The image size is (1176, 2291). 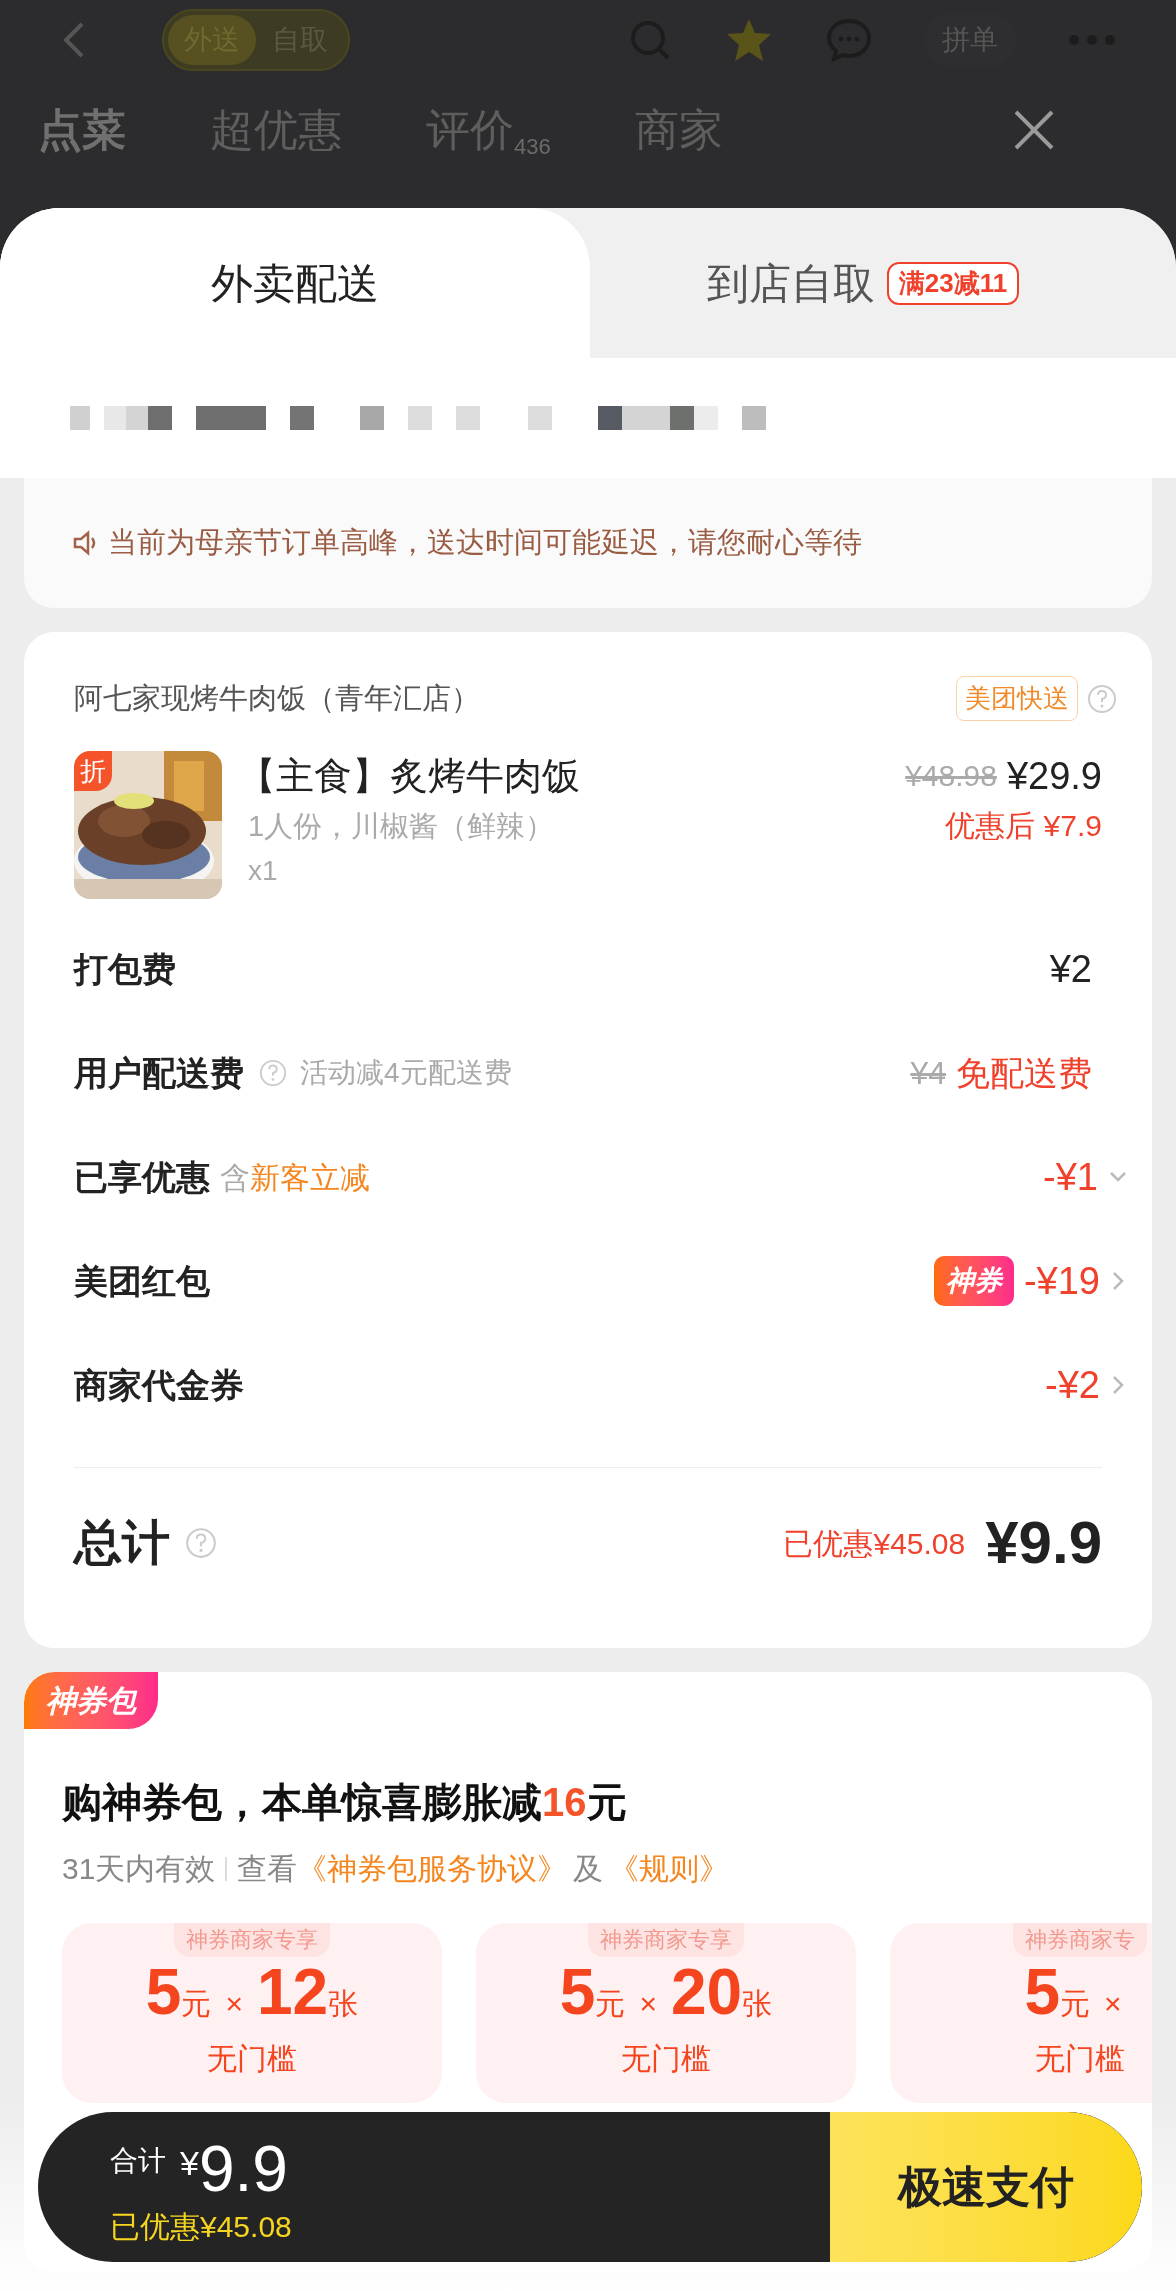 I want to click on fee-label: 用户配送费, so click(x=159, y=1073).